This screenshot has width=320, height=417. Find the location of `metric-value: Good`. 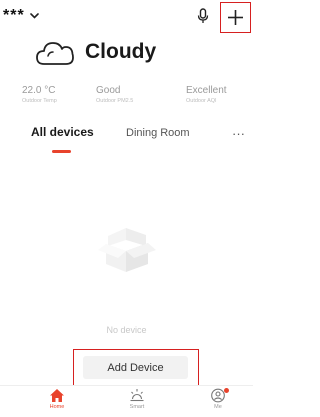

metric-value: Good is located at coordinates (108, 90).